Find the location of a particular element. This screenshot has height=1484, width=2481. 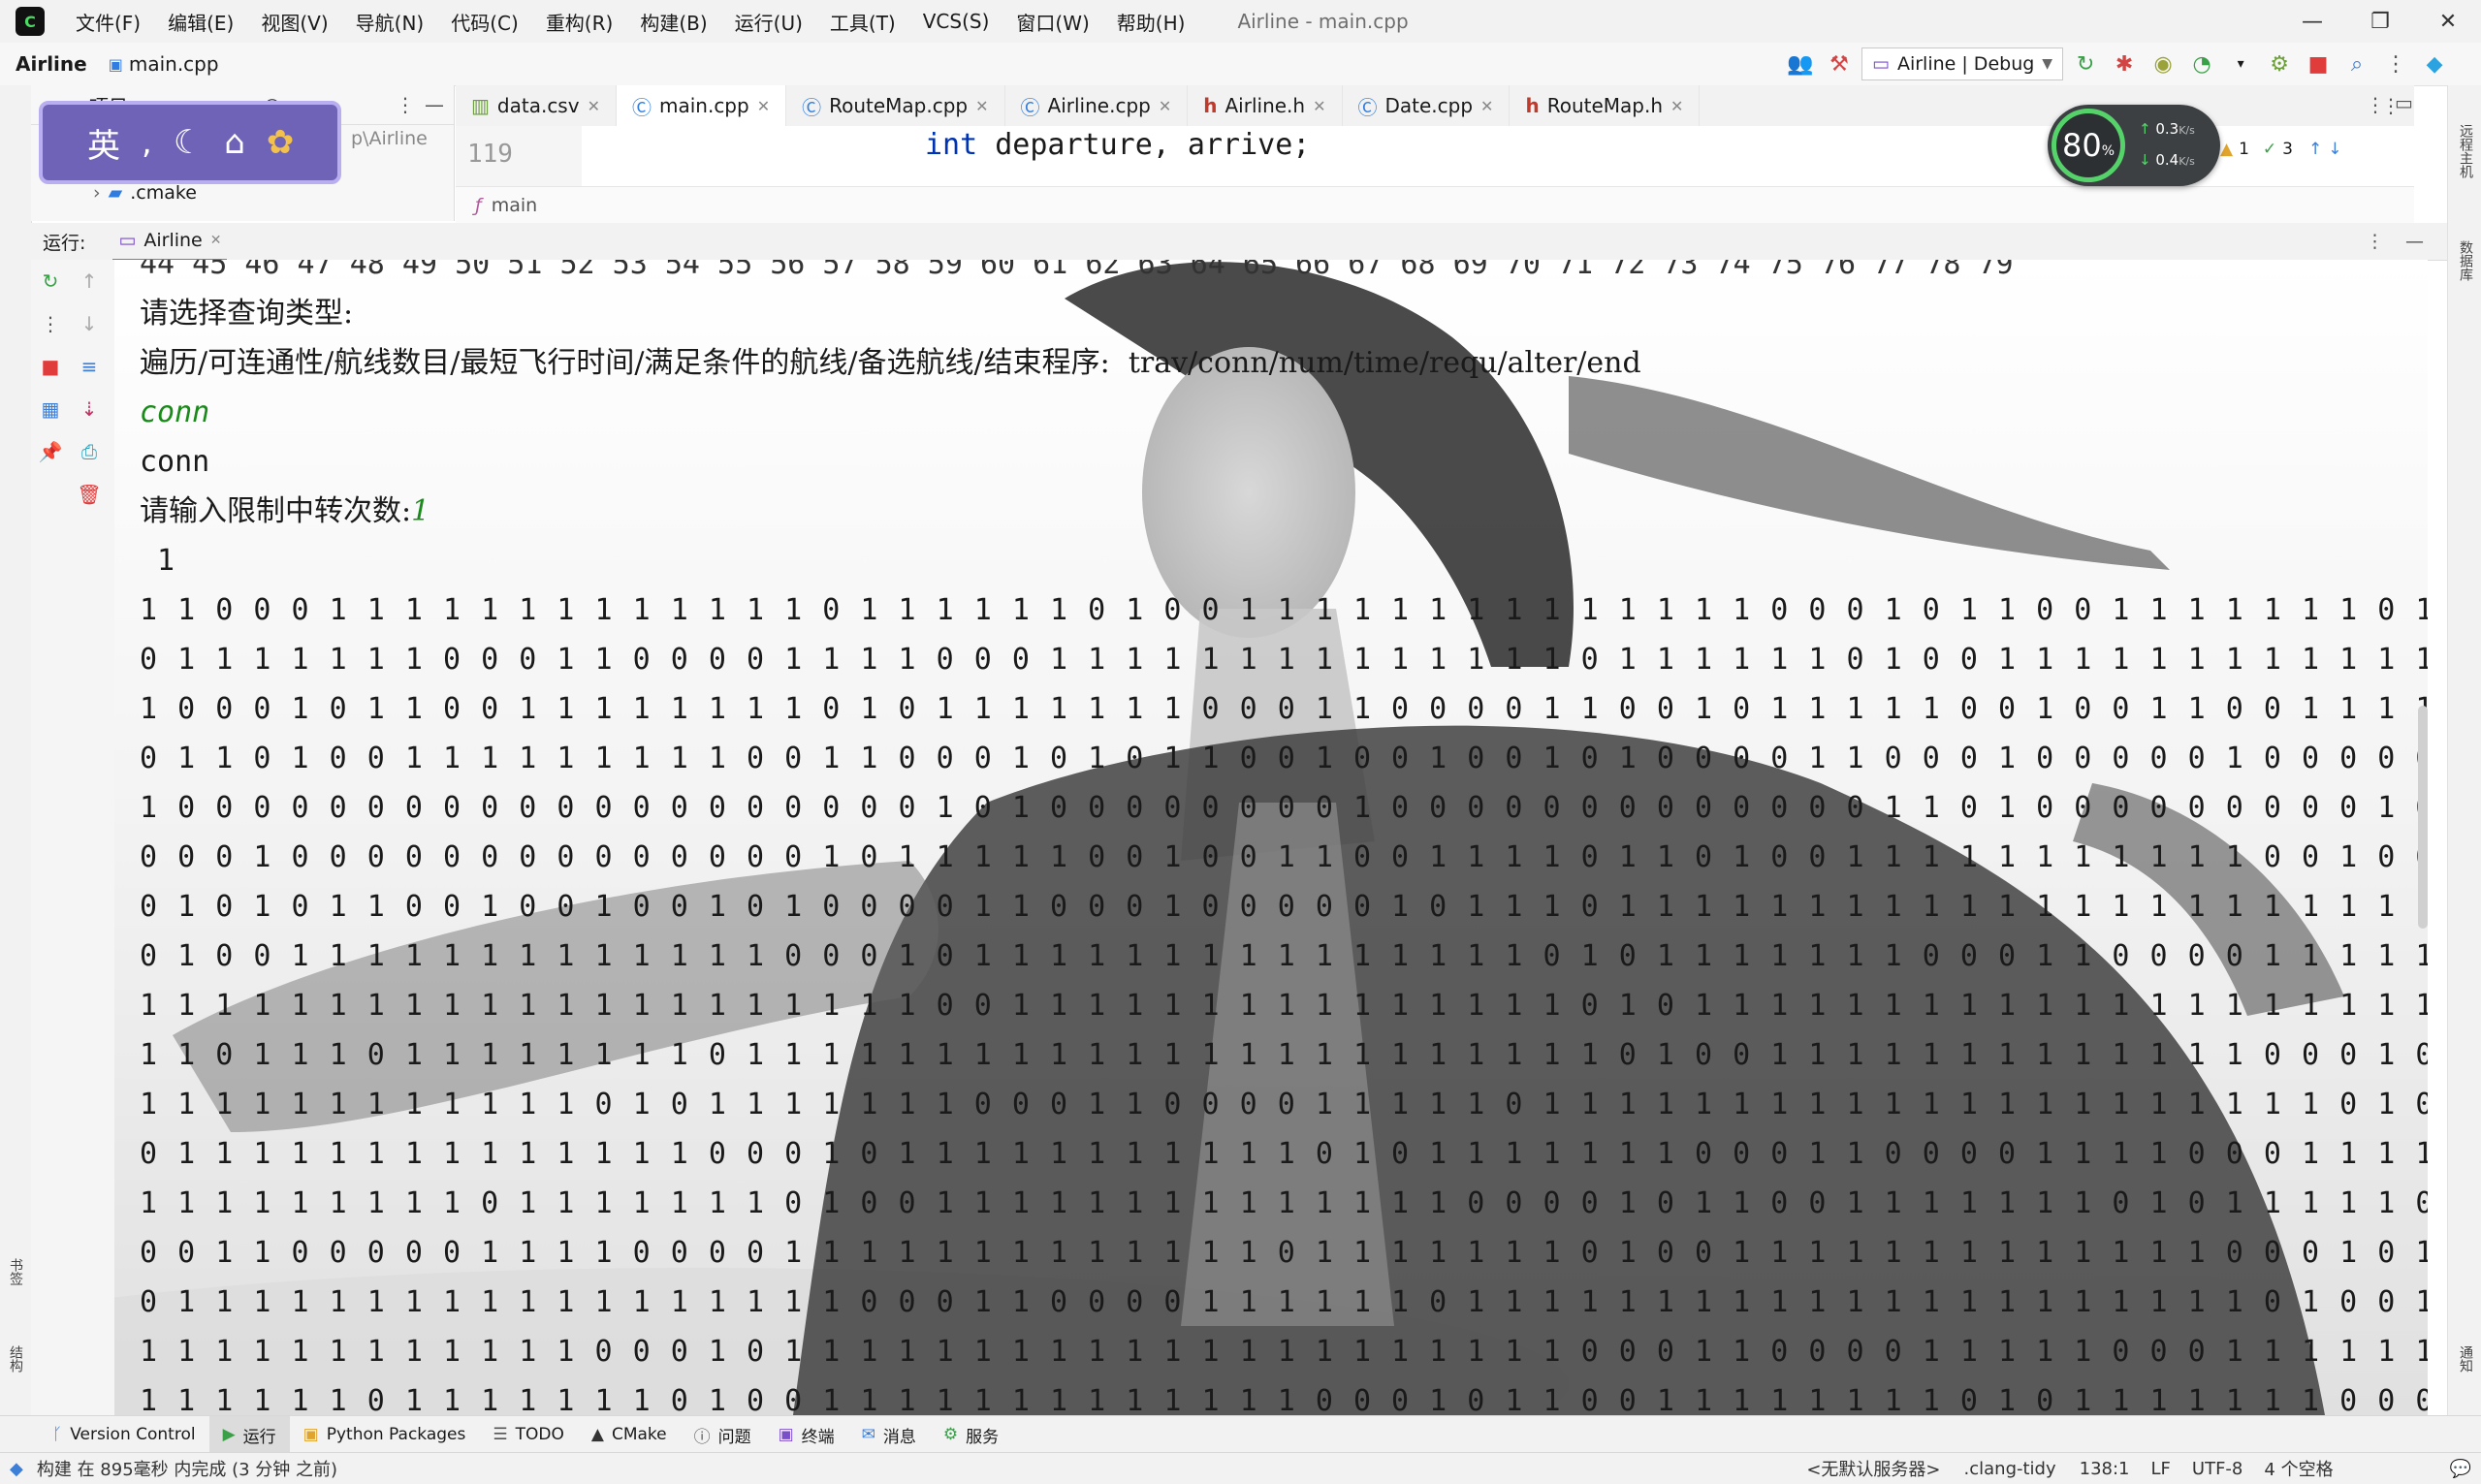

tab-routemap-h: h RouteMap.h ✕ is located at coordinates (1605, 106).